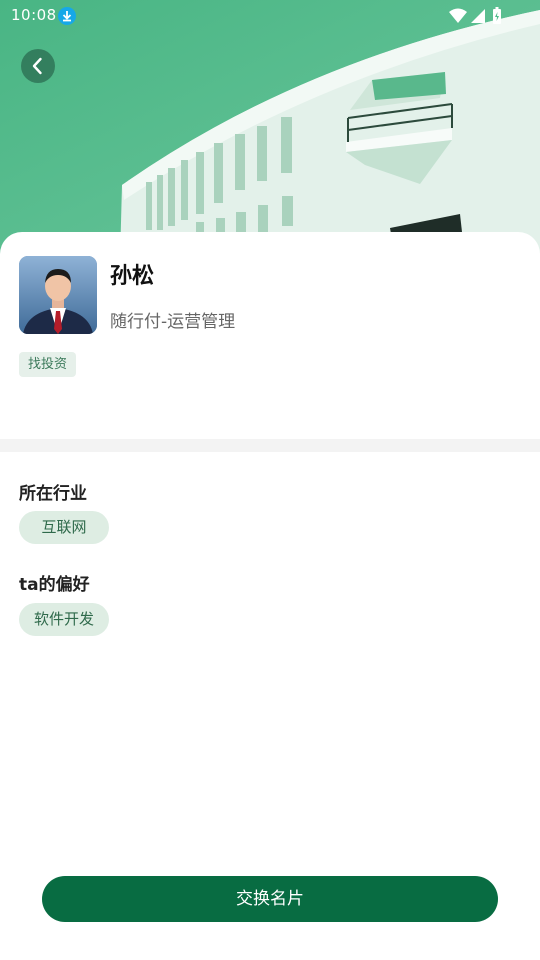  I want to click on profile-name: 孙松, so click(132, 276).